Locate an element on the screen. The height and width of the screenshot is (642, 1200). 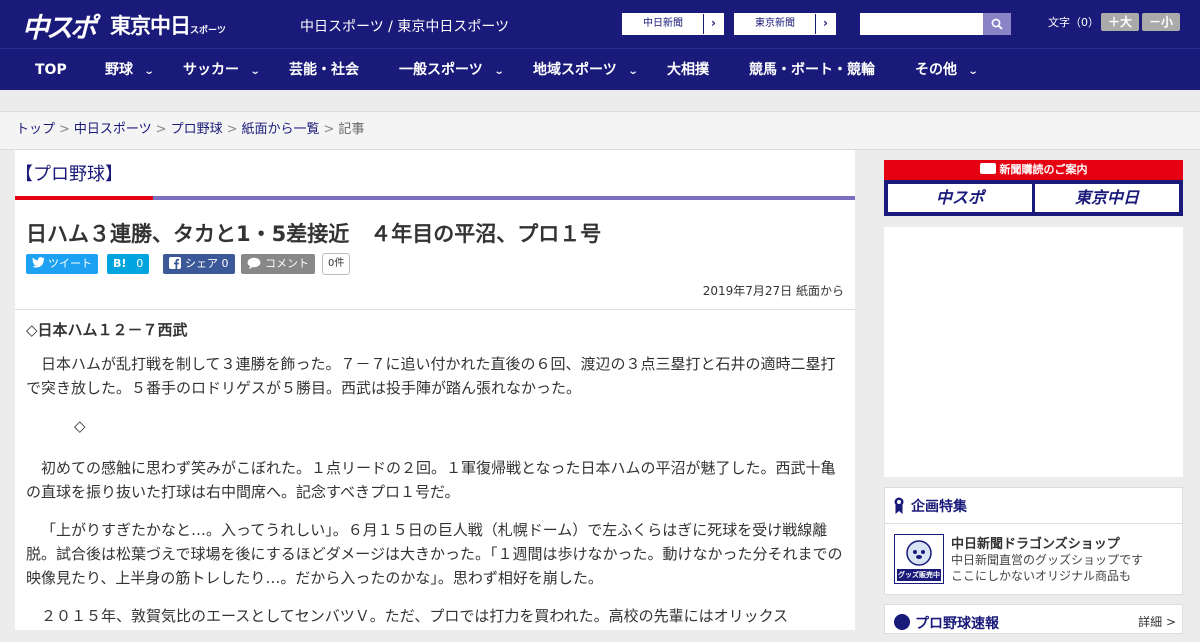
nav-label: 芸能・社会 is located at coordinates (324, 70).